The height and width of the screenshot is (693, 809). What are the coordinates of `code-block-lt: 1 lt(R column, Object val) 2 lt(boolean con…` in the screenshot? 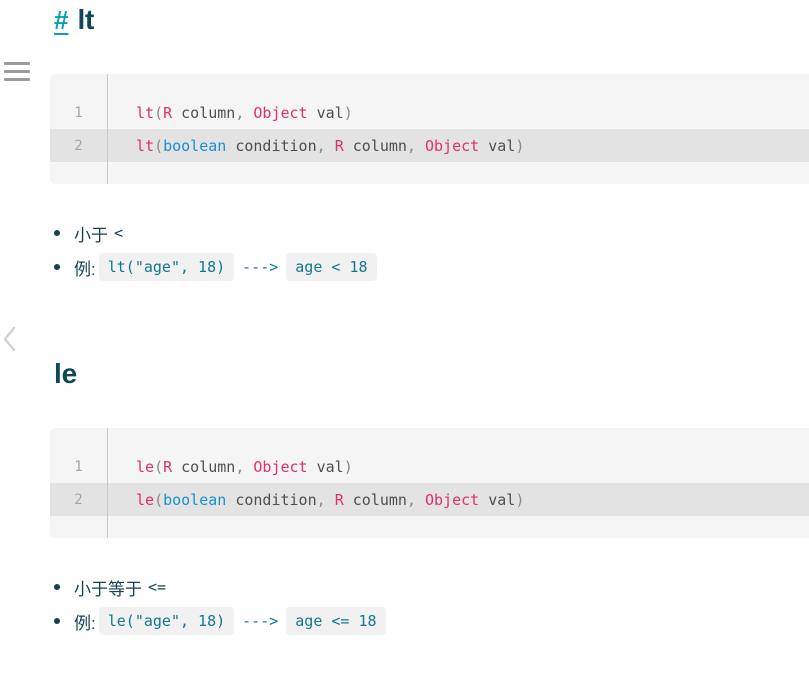 It's located at (429, 129).